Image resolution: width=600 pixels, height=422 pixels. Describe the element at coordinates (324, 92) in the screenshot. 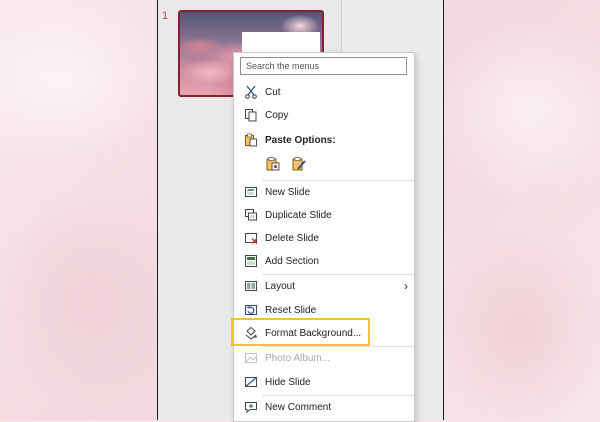

I see `menu-item-cut: Cut` at that location.